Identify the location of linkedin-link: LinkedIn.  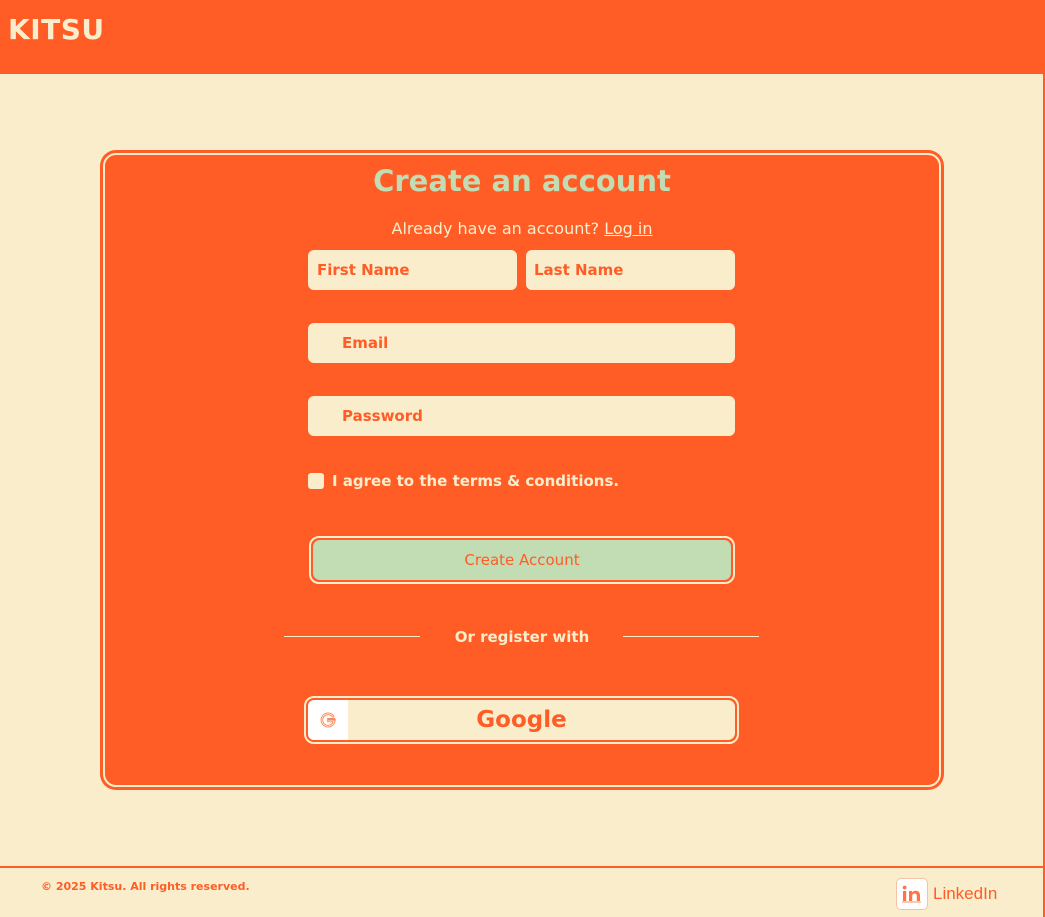
(946, 894).